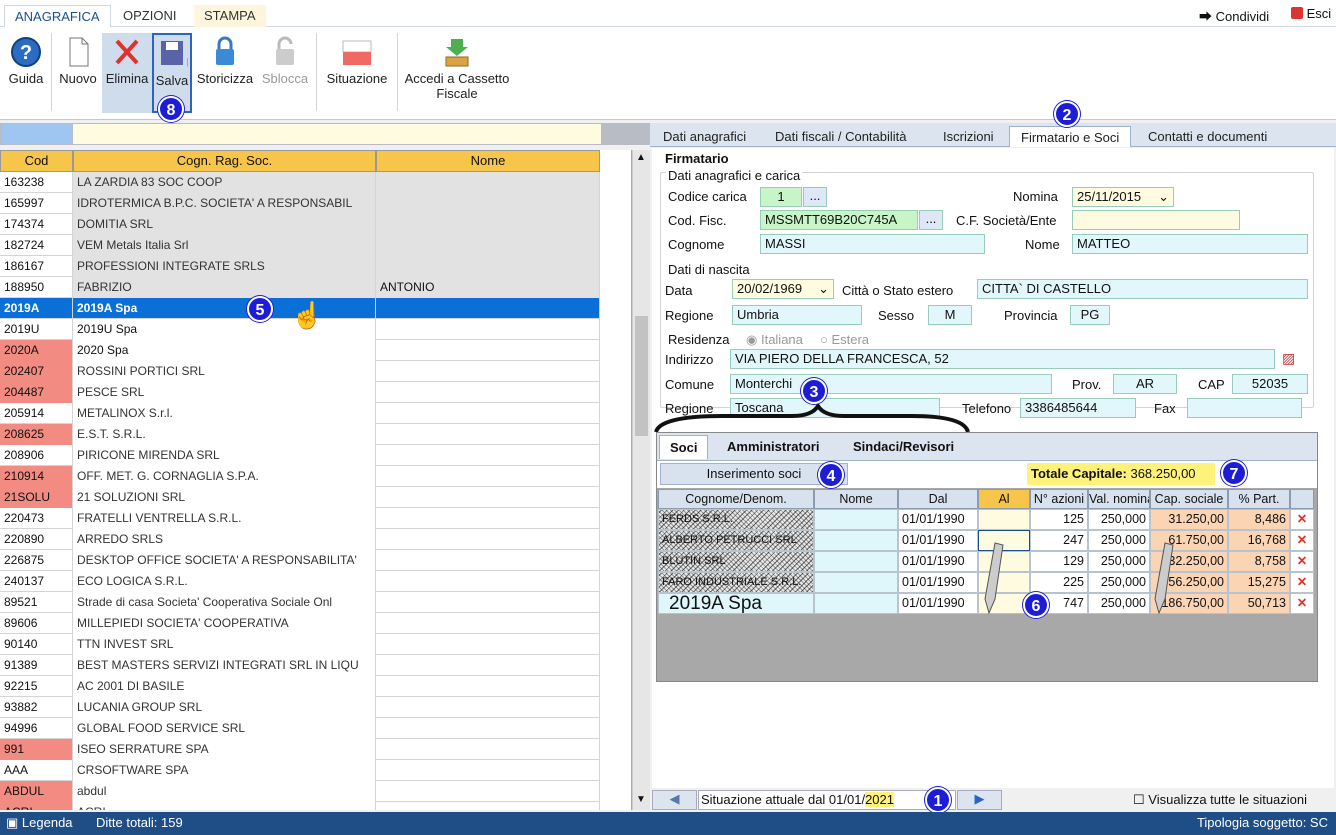 This screenshot has width=1336, height=835. What do you see at coordinates (674, 800) in the screenshot?
I see `prev-situation-button: ◀` at bounding box center [674, 800].